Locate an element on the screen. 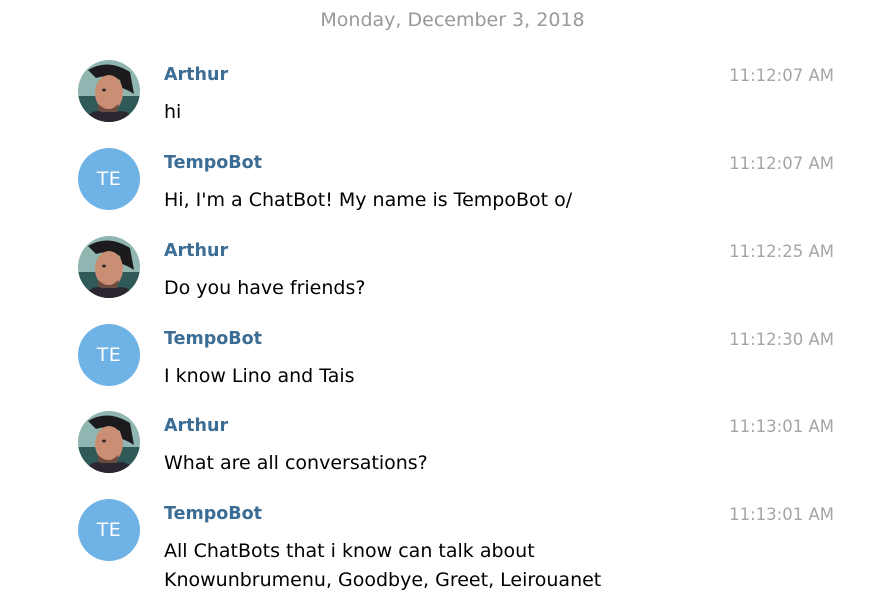 Image resolution: width=883 pixels, height=613 pixels. message-line: All ChatBots that i know can talk about is located at coordinates (349, 551).